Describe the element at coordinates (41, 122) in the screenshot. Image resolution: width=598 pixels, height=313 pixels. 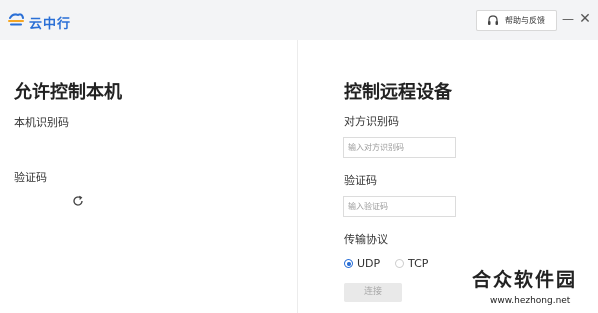
I see `machine-code-label: 本机识别码` at that location.